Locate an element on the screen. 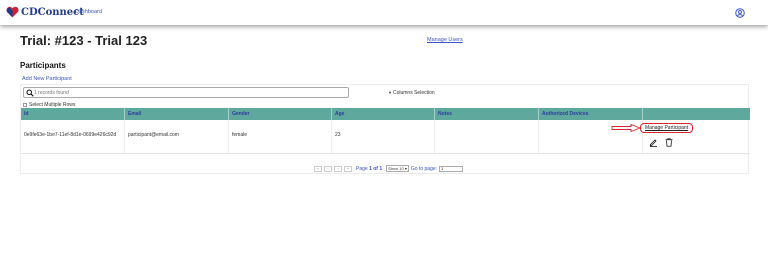  column-header-notes: Notes is located at coordinates (487, 114).